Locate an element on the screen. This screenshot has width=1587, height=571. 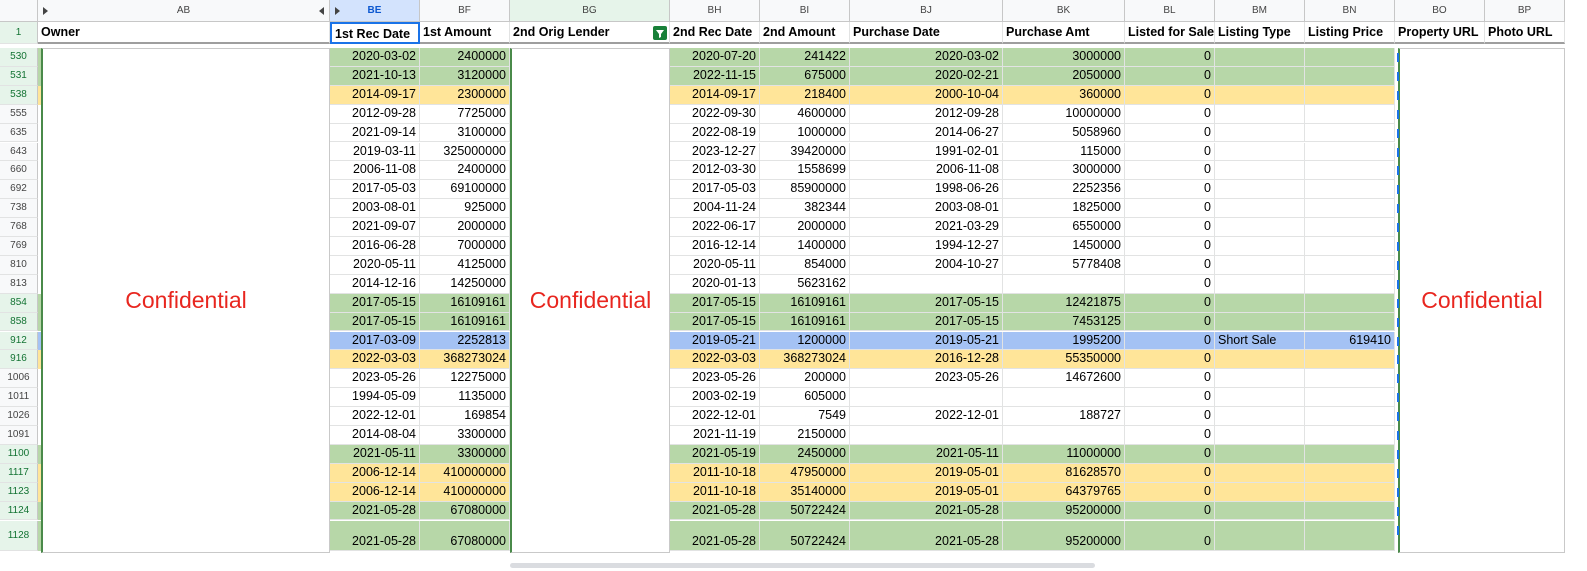
cell-bf: 2252813 is located at coordinates (465, 341).